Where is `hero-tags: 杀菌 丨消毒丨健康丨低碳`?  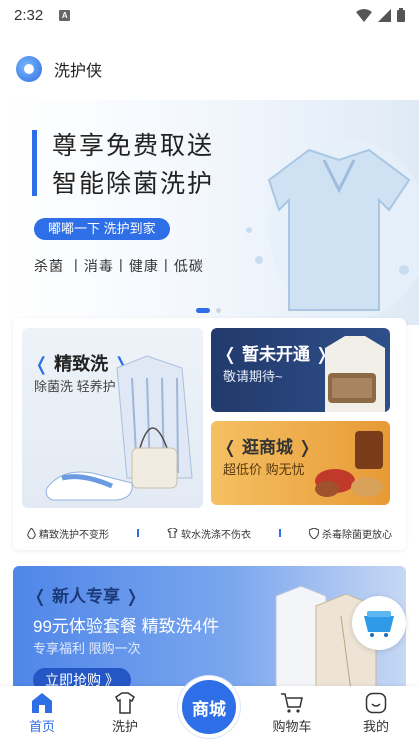 hero-tags: 杀菌 丨消毒丨健康丨低碳 is located at coordinates (119, 266).